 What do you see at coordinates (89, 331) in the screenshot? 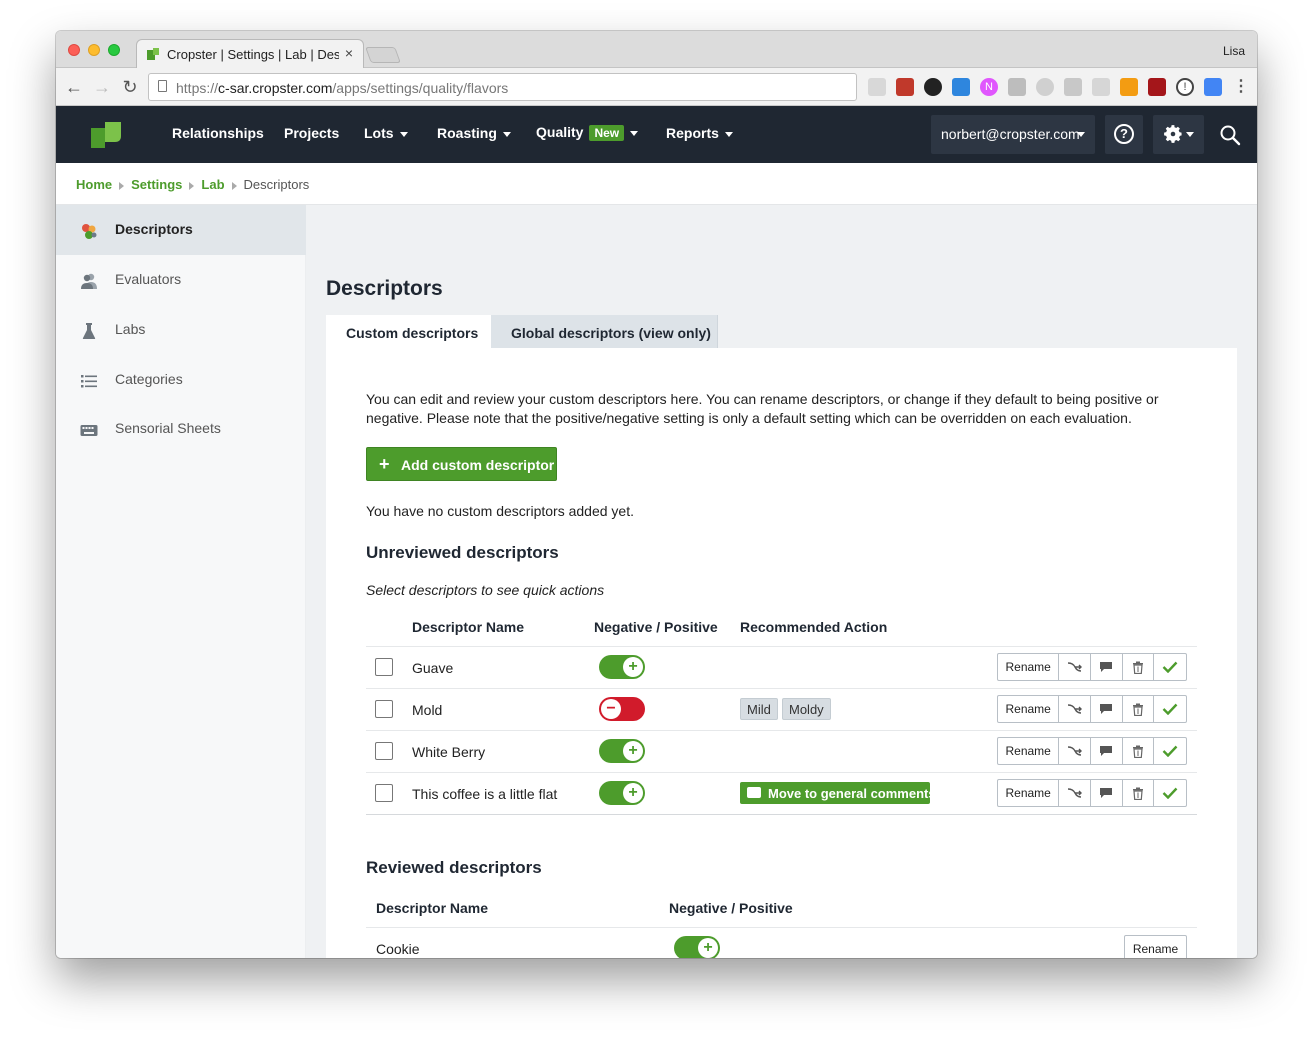
I see `flask-icon` at bounding box center [89, 331].